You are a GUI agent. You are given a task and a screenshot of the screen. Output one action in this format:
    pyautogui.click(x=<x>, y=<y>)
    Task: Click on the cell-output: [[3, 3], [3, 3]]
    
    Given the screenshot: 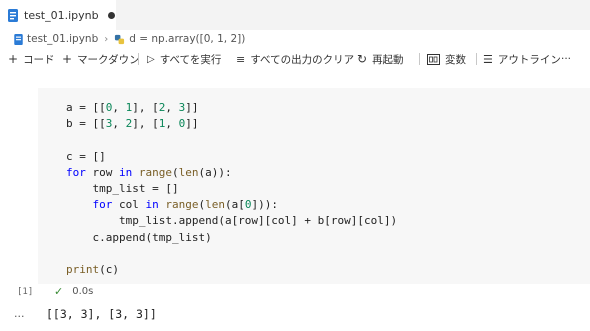 What is the action you would take?
    pyautogui.click(x=101, y=314)
    